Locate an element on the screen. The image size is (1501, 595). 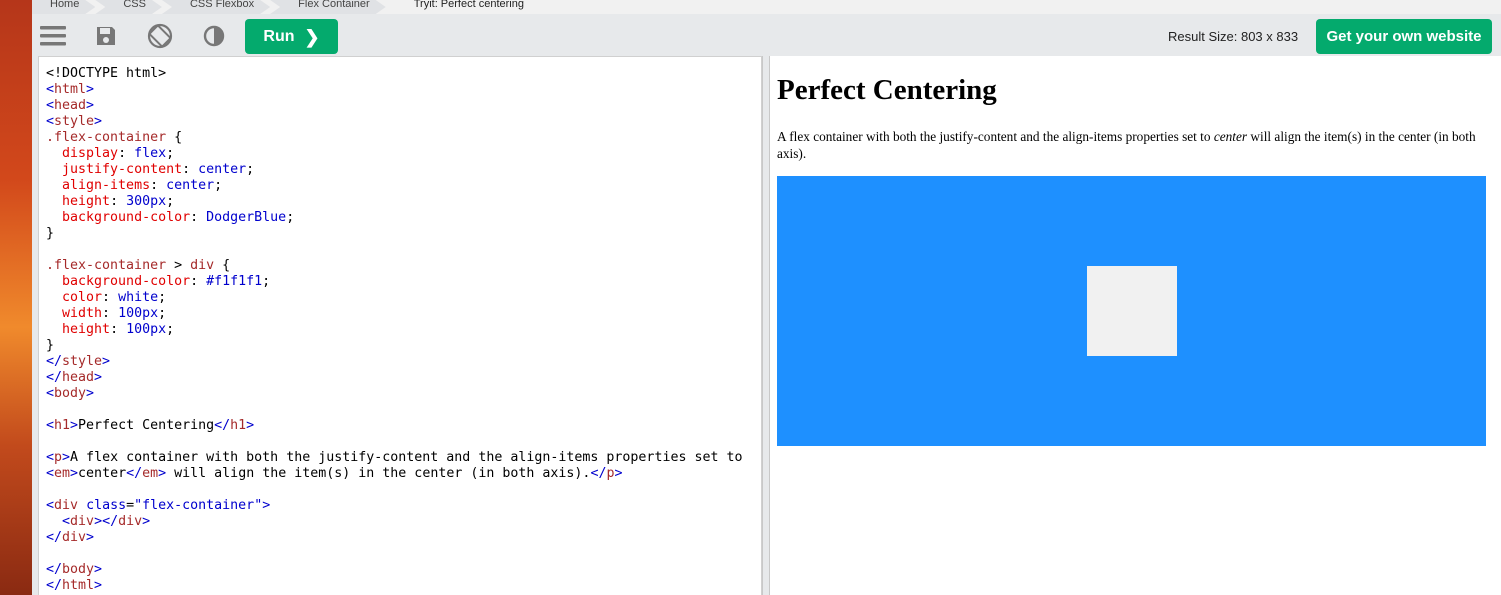
code-token: <!DOCTYPE html> is located at coordinates (106, 73).